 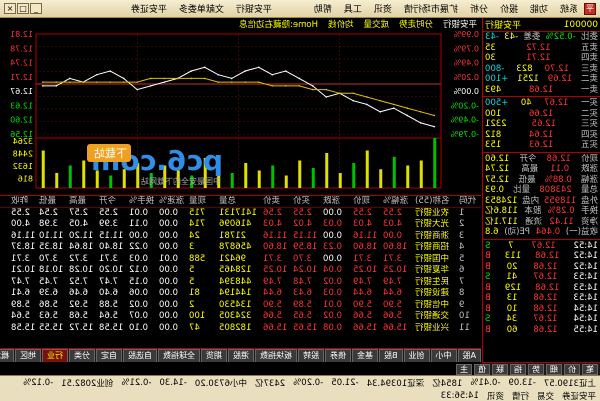 What do you see at coordinates (312, 89) in the screenshot?
I see `average-point` at bounding box center [312, 89].